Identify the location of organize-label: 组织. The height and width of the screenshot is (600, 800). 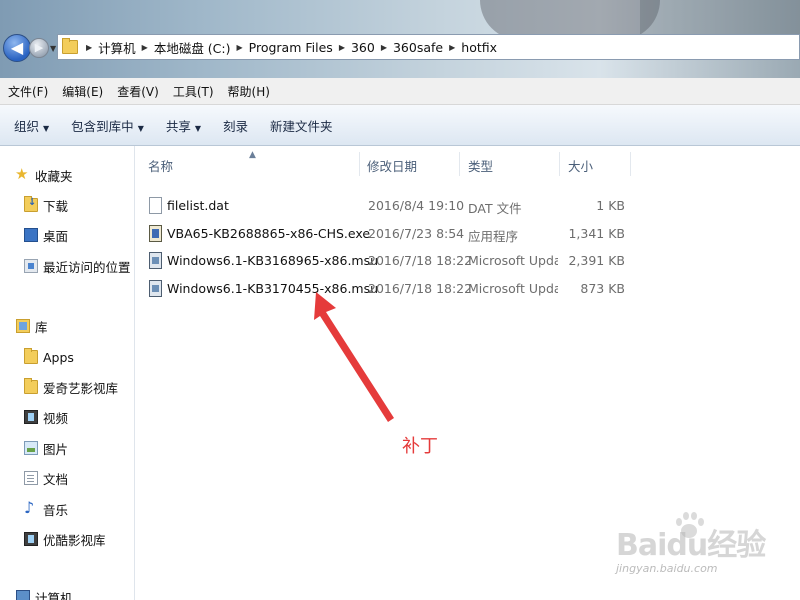
(27, 126).